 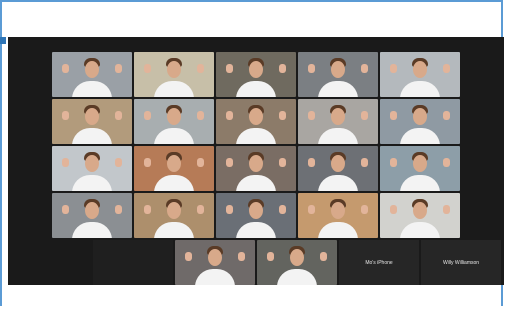 I want to click on participant-name-tile: Mo's iPhone, so click(x=379, y=262).